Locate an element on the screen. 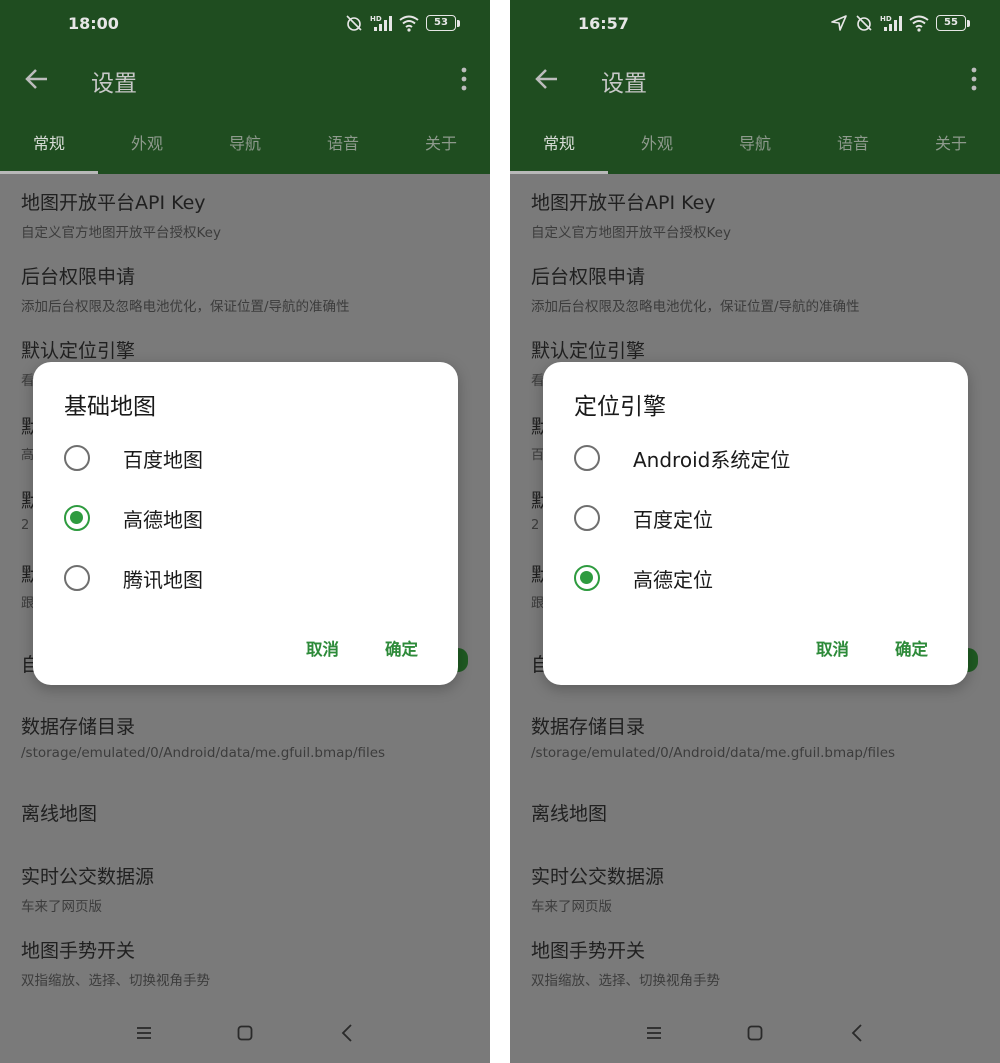 This screenshot has width=1000, height=1063. option-label: 高德定位 is located at coordinates (673, 580).